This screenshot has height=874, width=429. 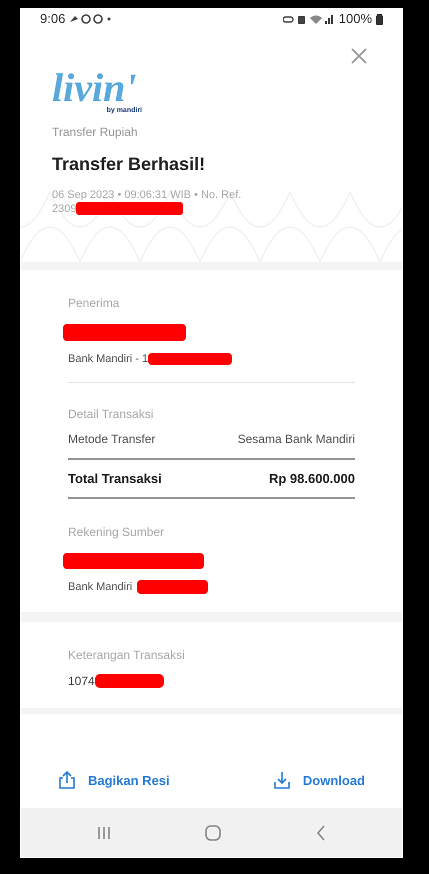 What do you see at coordinates (129, 164) in the screenshot?
I see `page-title: Transfer Berhasil!` at bounding box center [129, 164].